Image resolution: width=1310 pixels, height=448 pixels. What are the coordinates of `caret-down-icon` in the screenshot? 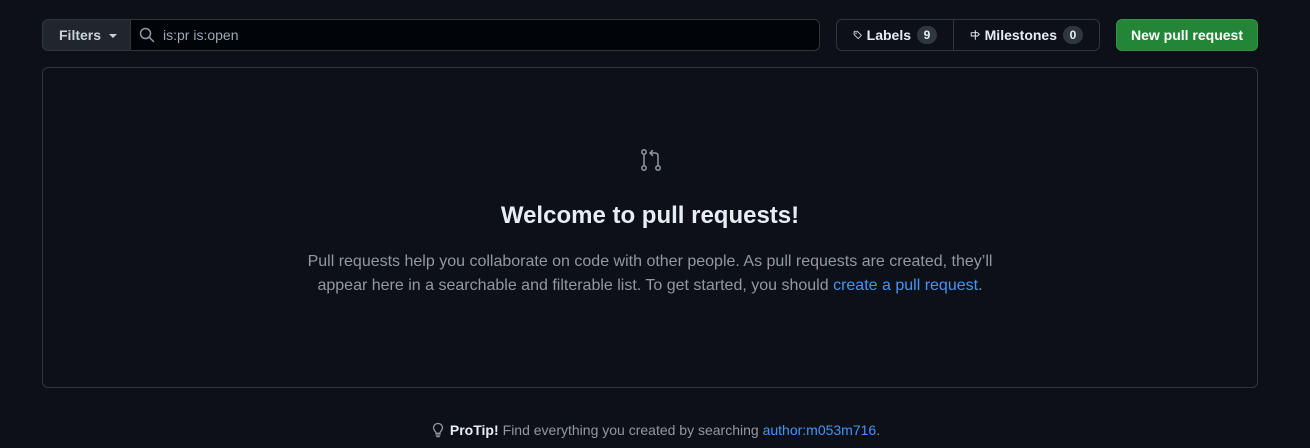 It's located at (113, 36).